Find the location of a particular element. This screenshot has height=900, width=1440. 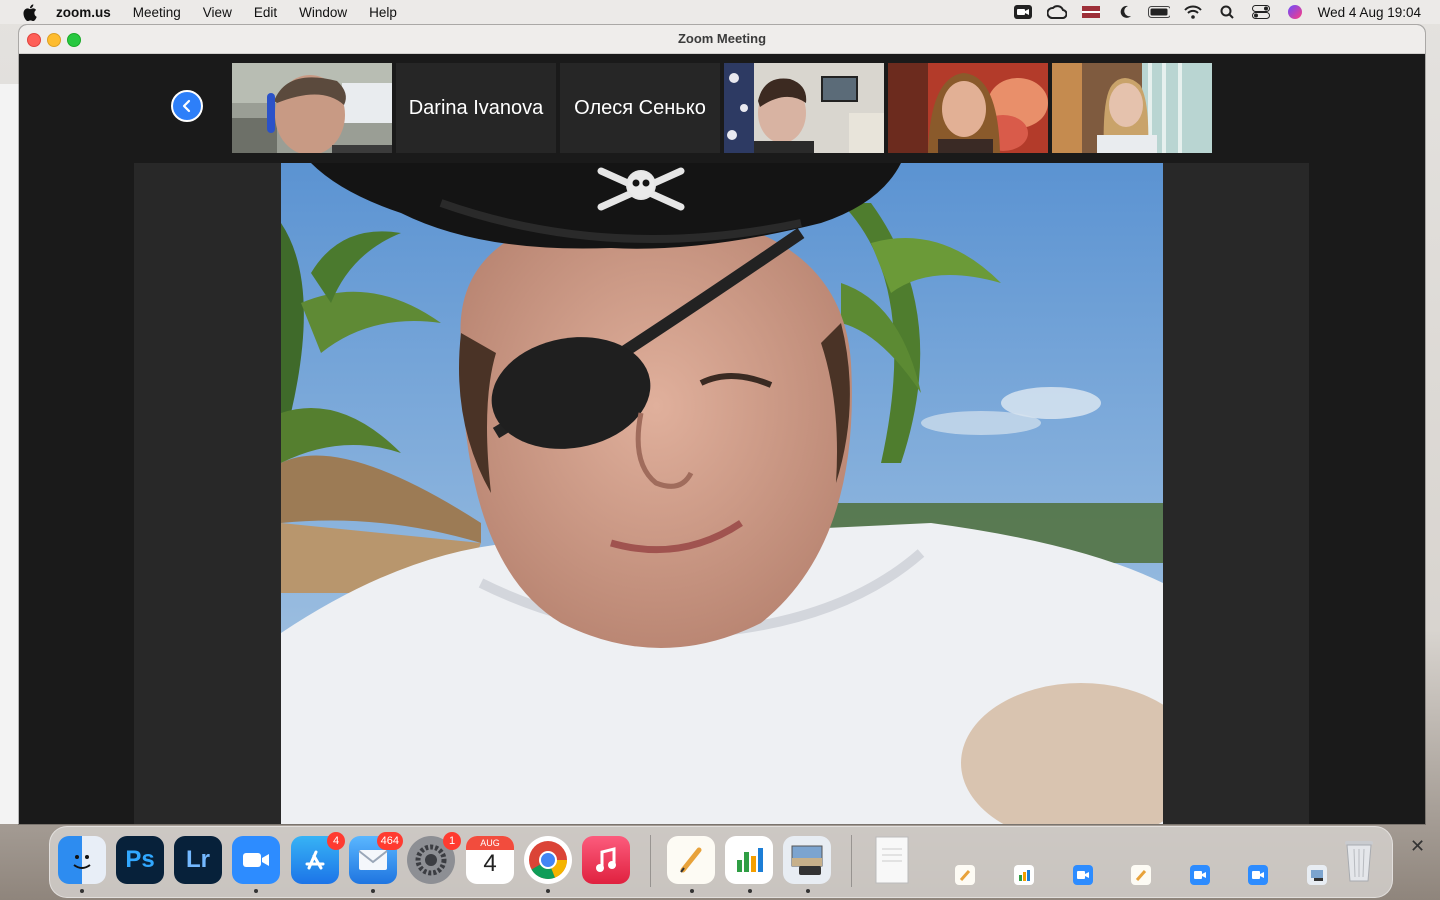

chrome-icon is located at coordinates (548, 860).